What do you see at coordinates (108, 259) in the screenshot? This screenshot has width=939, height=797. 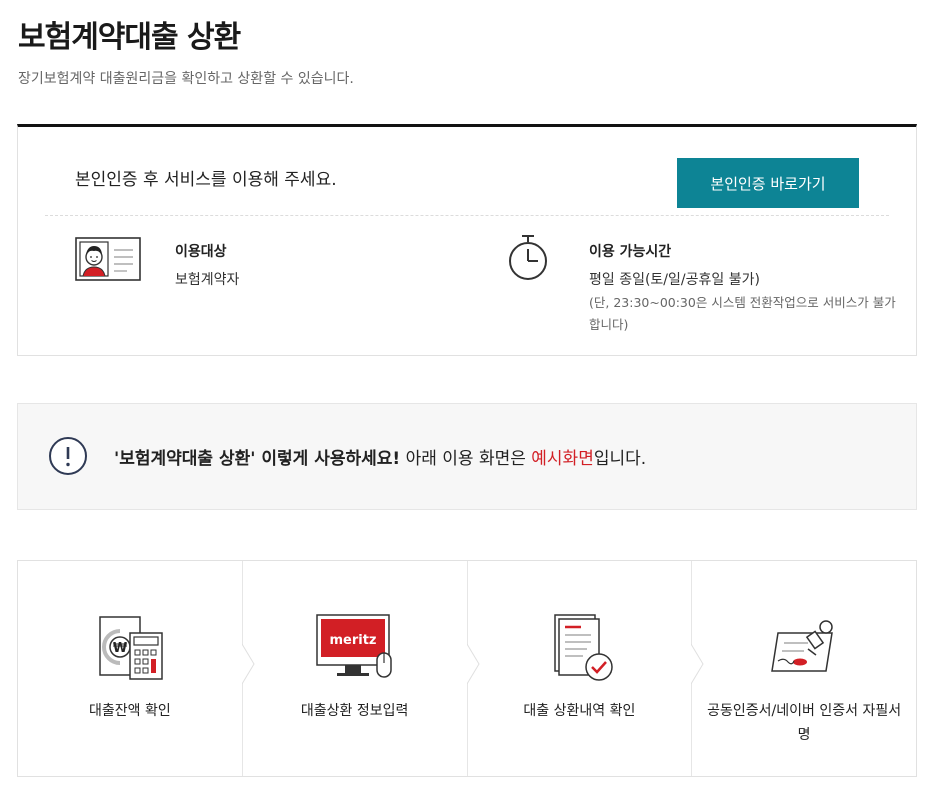 I see `id-card-icon` at bounding box center [108, 259].